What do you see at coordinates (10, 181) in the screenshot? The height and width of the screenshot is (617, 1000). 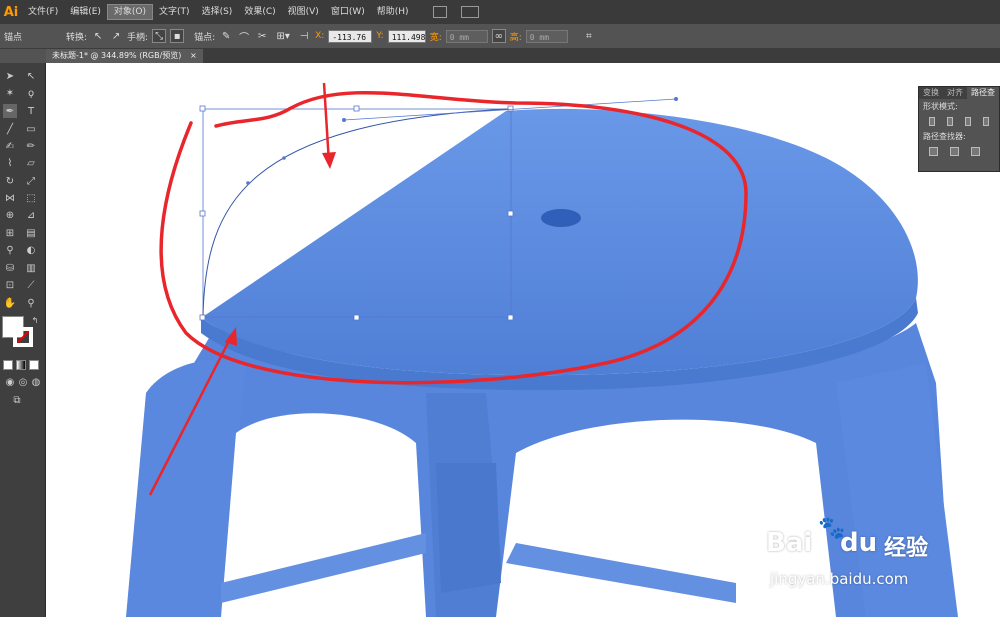 I see `rotate-tool-icon: ↻` at bounding box center [10, 181].